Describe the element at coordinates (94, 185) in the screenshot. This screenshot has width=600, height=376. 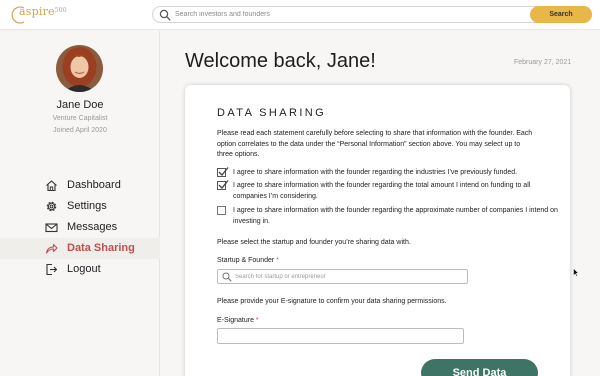
I see `sidebar-item-label: Dashboard` at that location.